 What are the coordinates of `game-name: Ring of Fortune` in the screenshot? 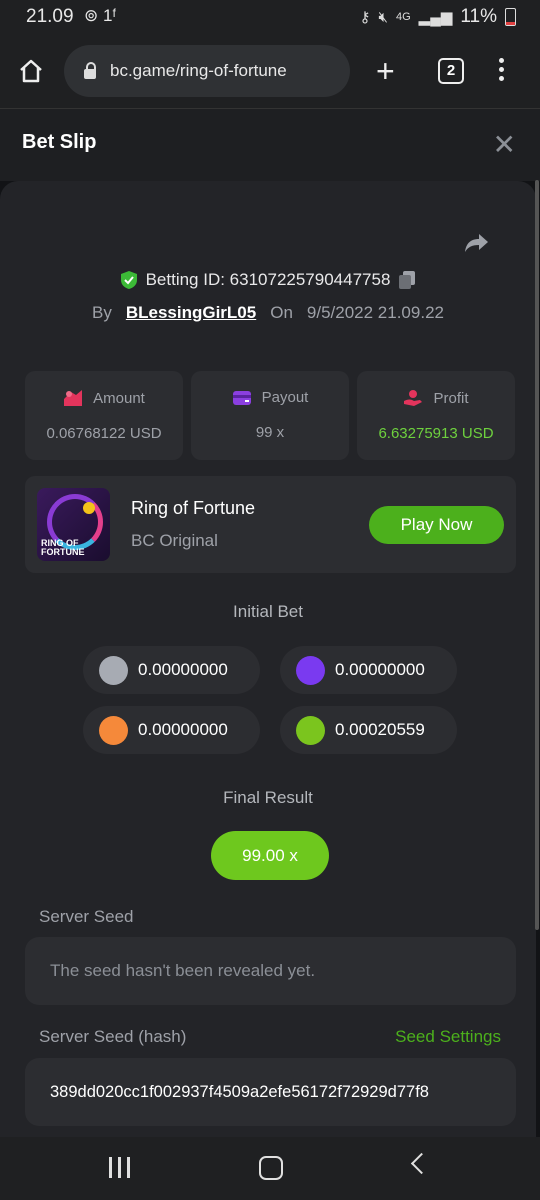 It's located at (193, 508).